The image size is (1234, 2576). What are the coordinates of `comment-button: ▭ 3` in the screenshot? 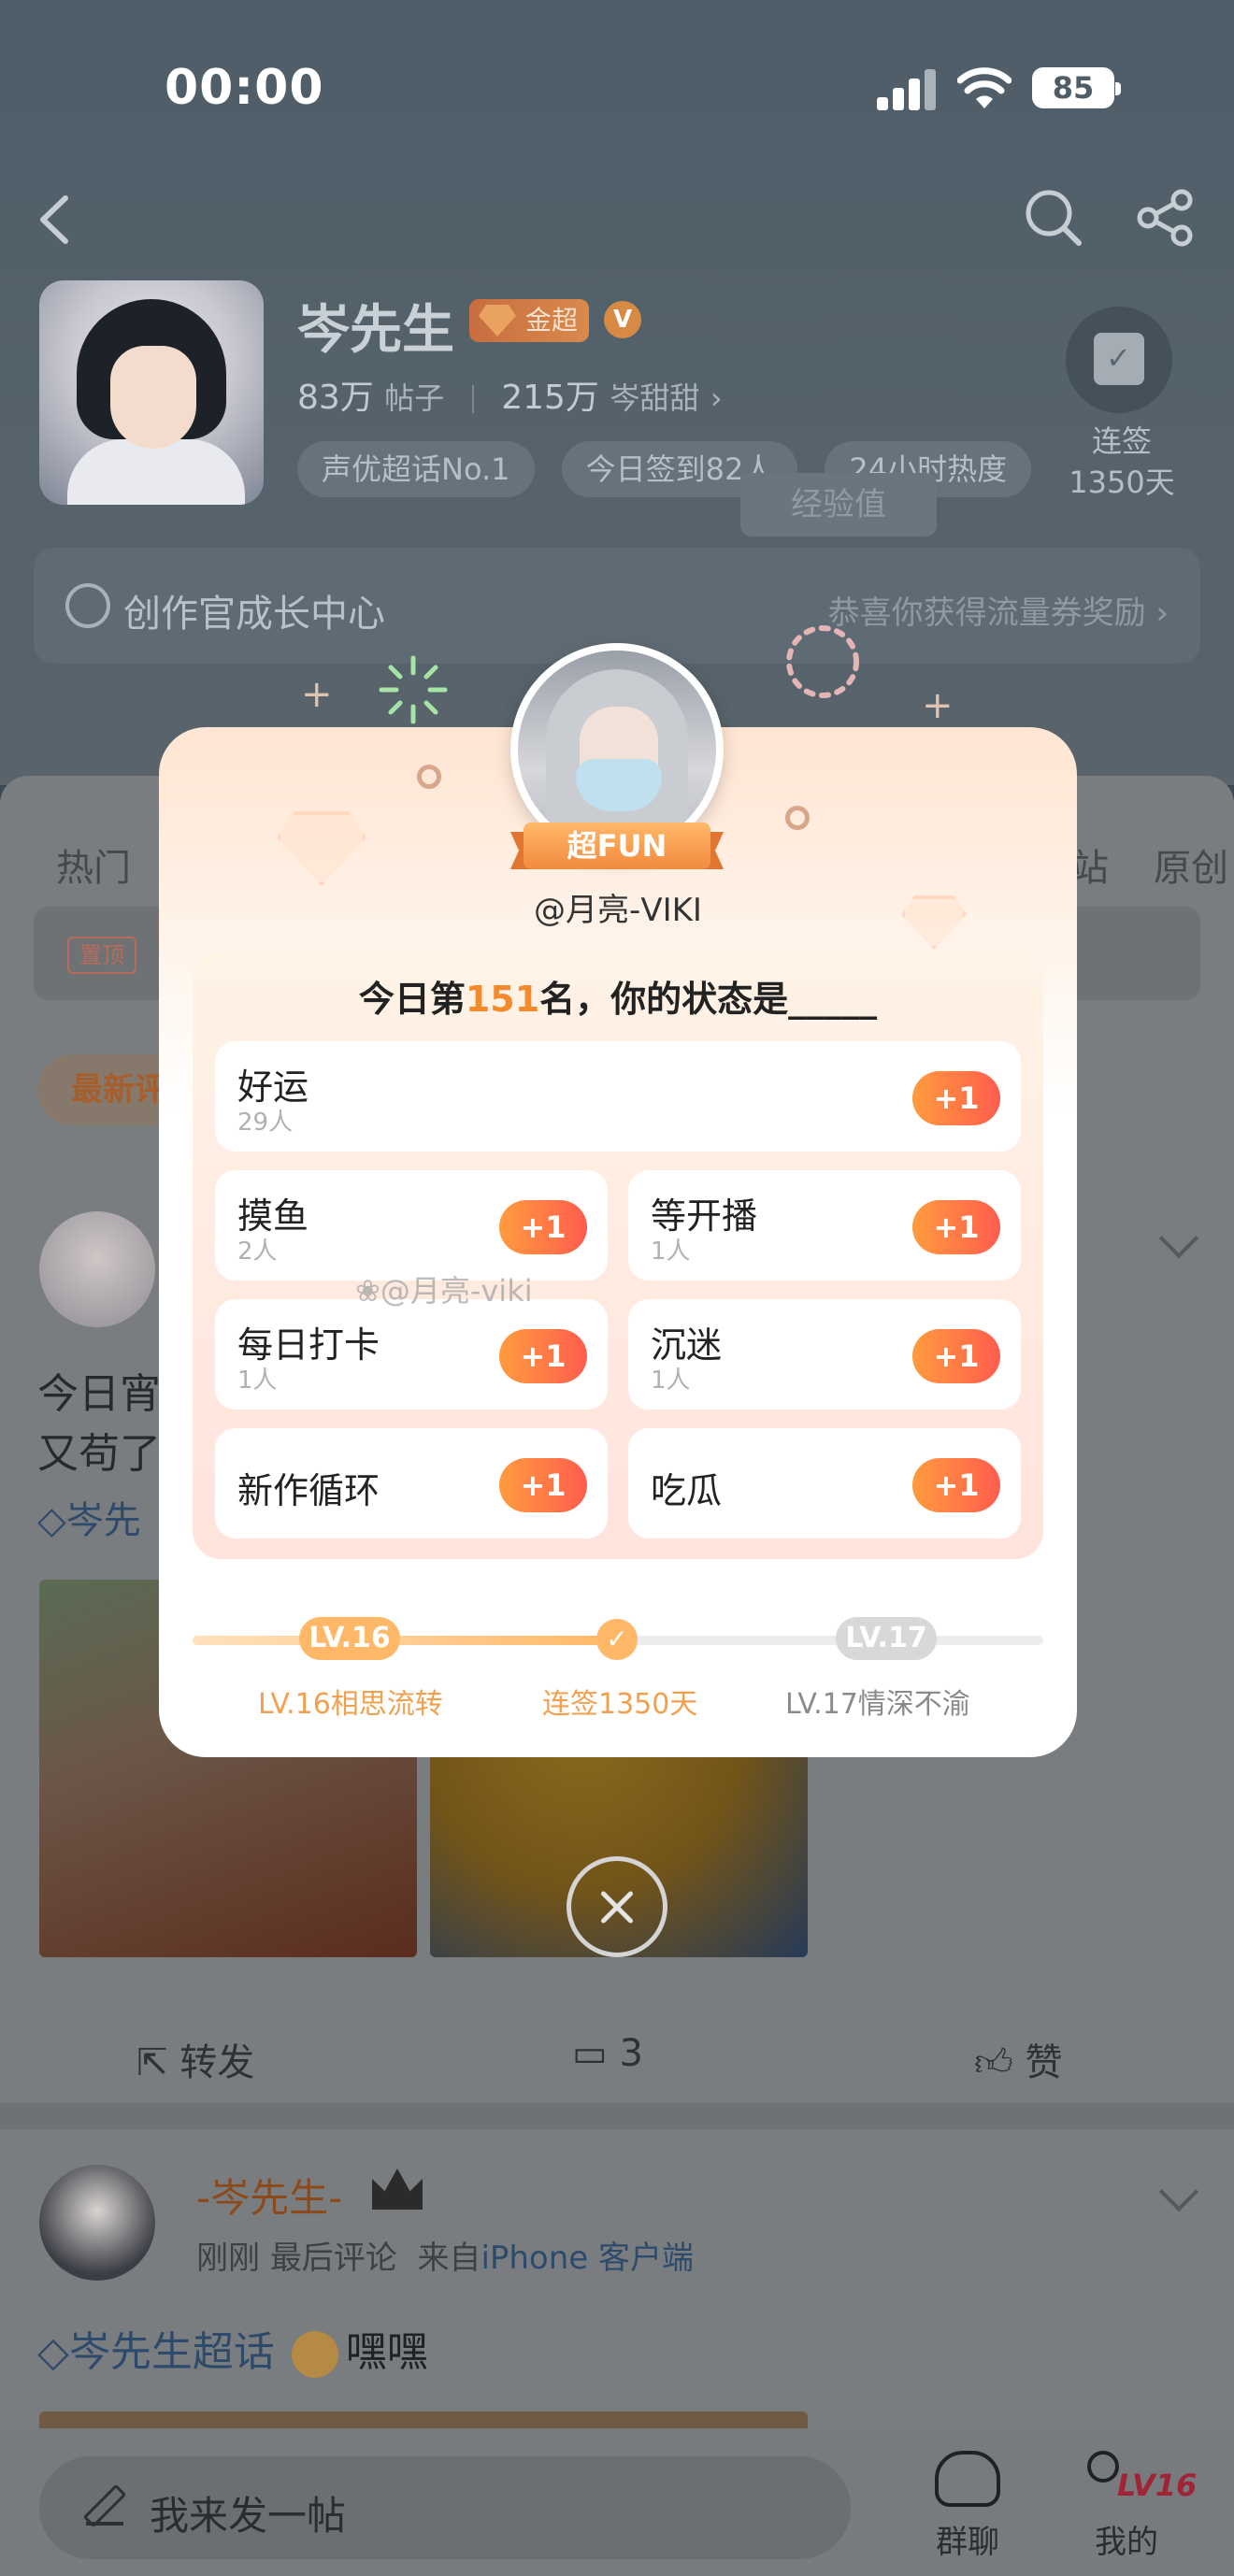 It's located at (607, 2053).